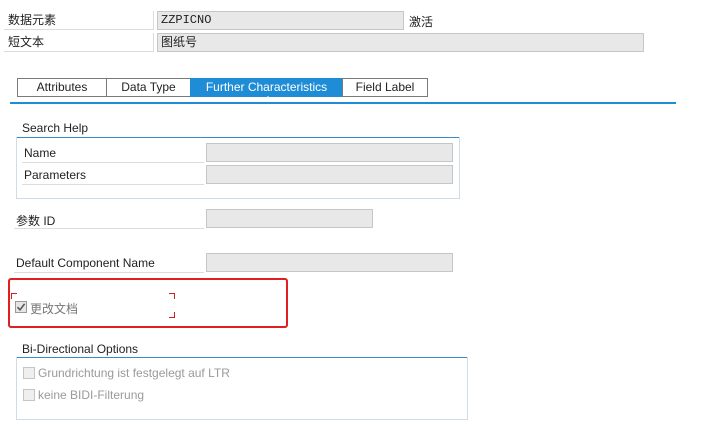  Describe the element at coordinates (289, 218) in the screenshot. I see `parameter-id-field` at that location.